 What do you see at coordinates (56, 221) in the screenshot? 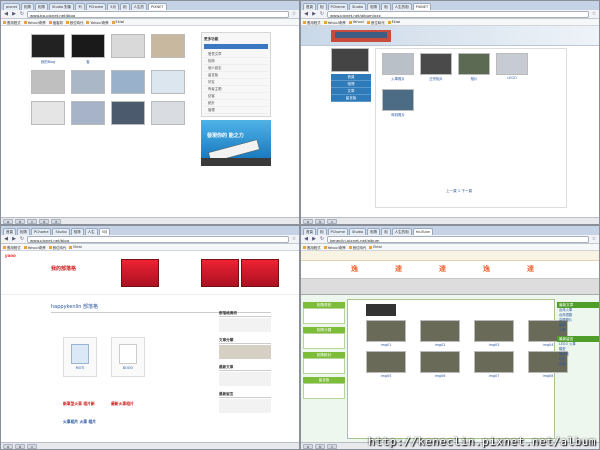
I see `taskbar-button: e` at bounding box center [56, 221].